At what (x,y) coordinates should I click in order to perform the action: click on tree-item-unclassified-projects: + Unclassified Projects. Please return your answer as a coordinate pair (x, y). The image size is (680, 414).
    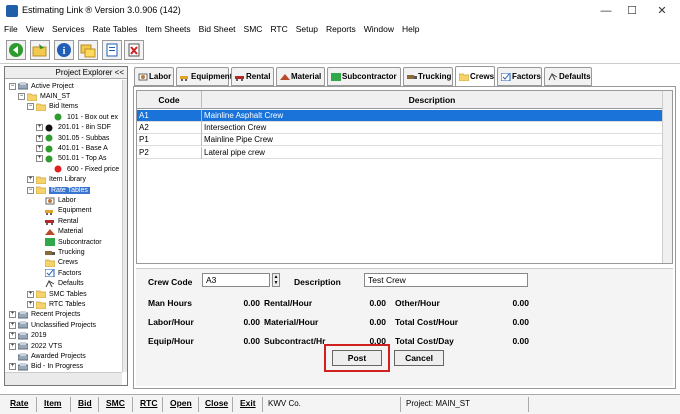
    Looking at the image, I should click on (52, 325).